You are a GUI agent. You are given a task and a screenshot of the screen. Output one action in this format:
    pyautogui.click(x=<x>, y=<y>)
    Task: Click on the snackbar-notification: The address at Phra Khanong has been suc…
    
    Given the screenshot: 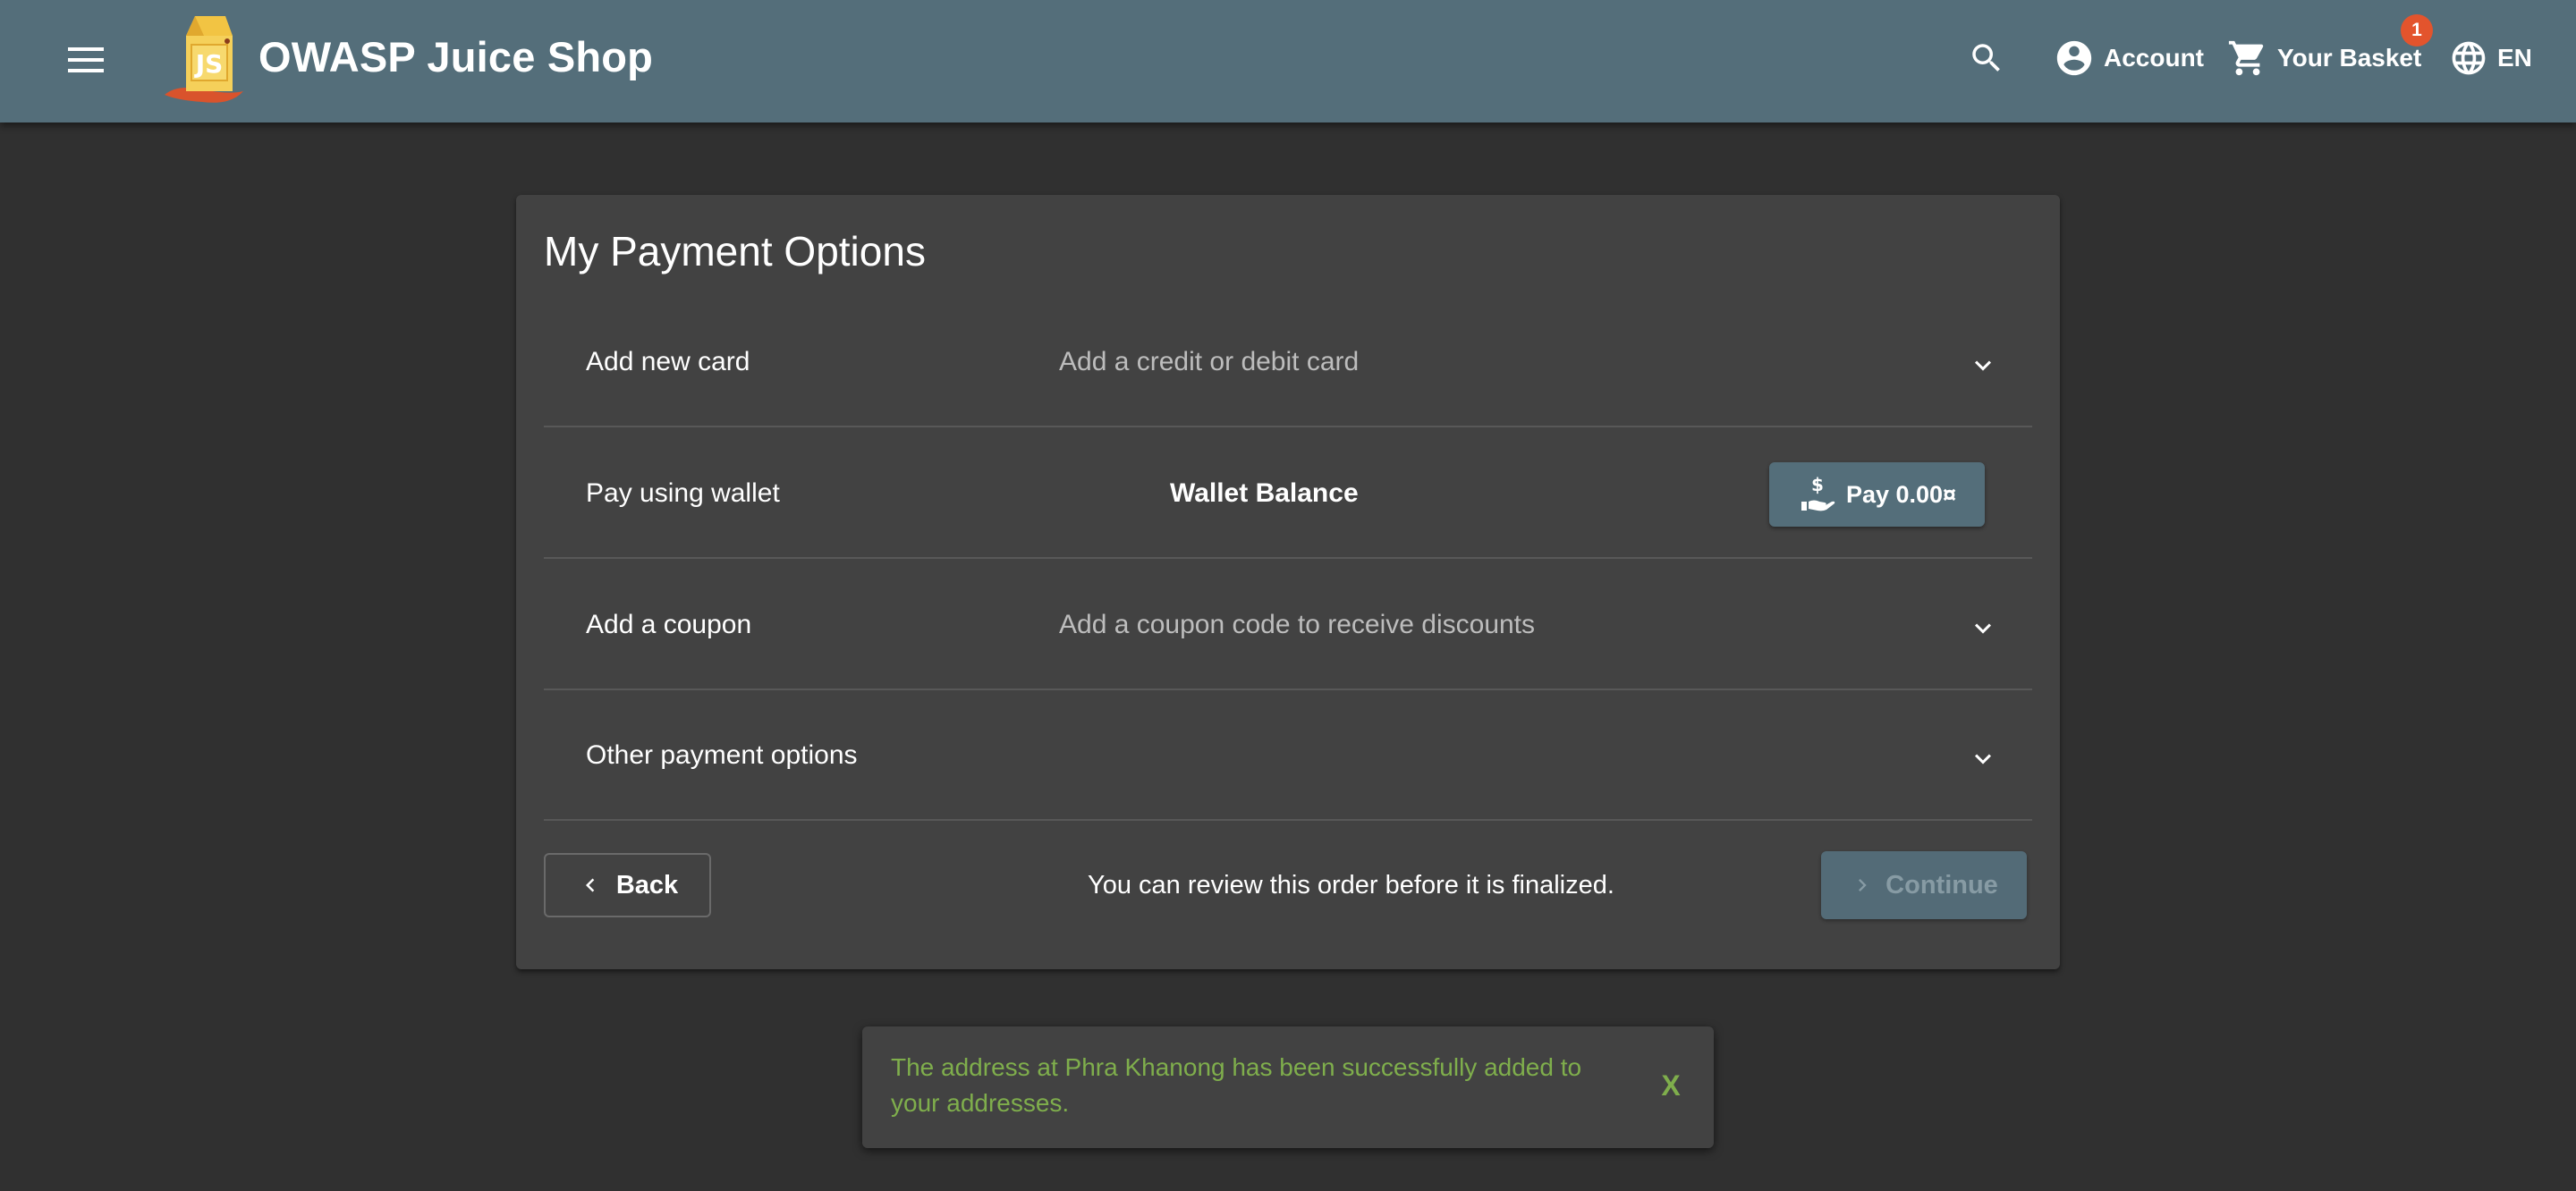 What is the action you would take?
    pyautogui.click(x=1288, y=1087)
    